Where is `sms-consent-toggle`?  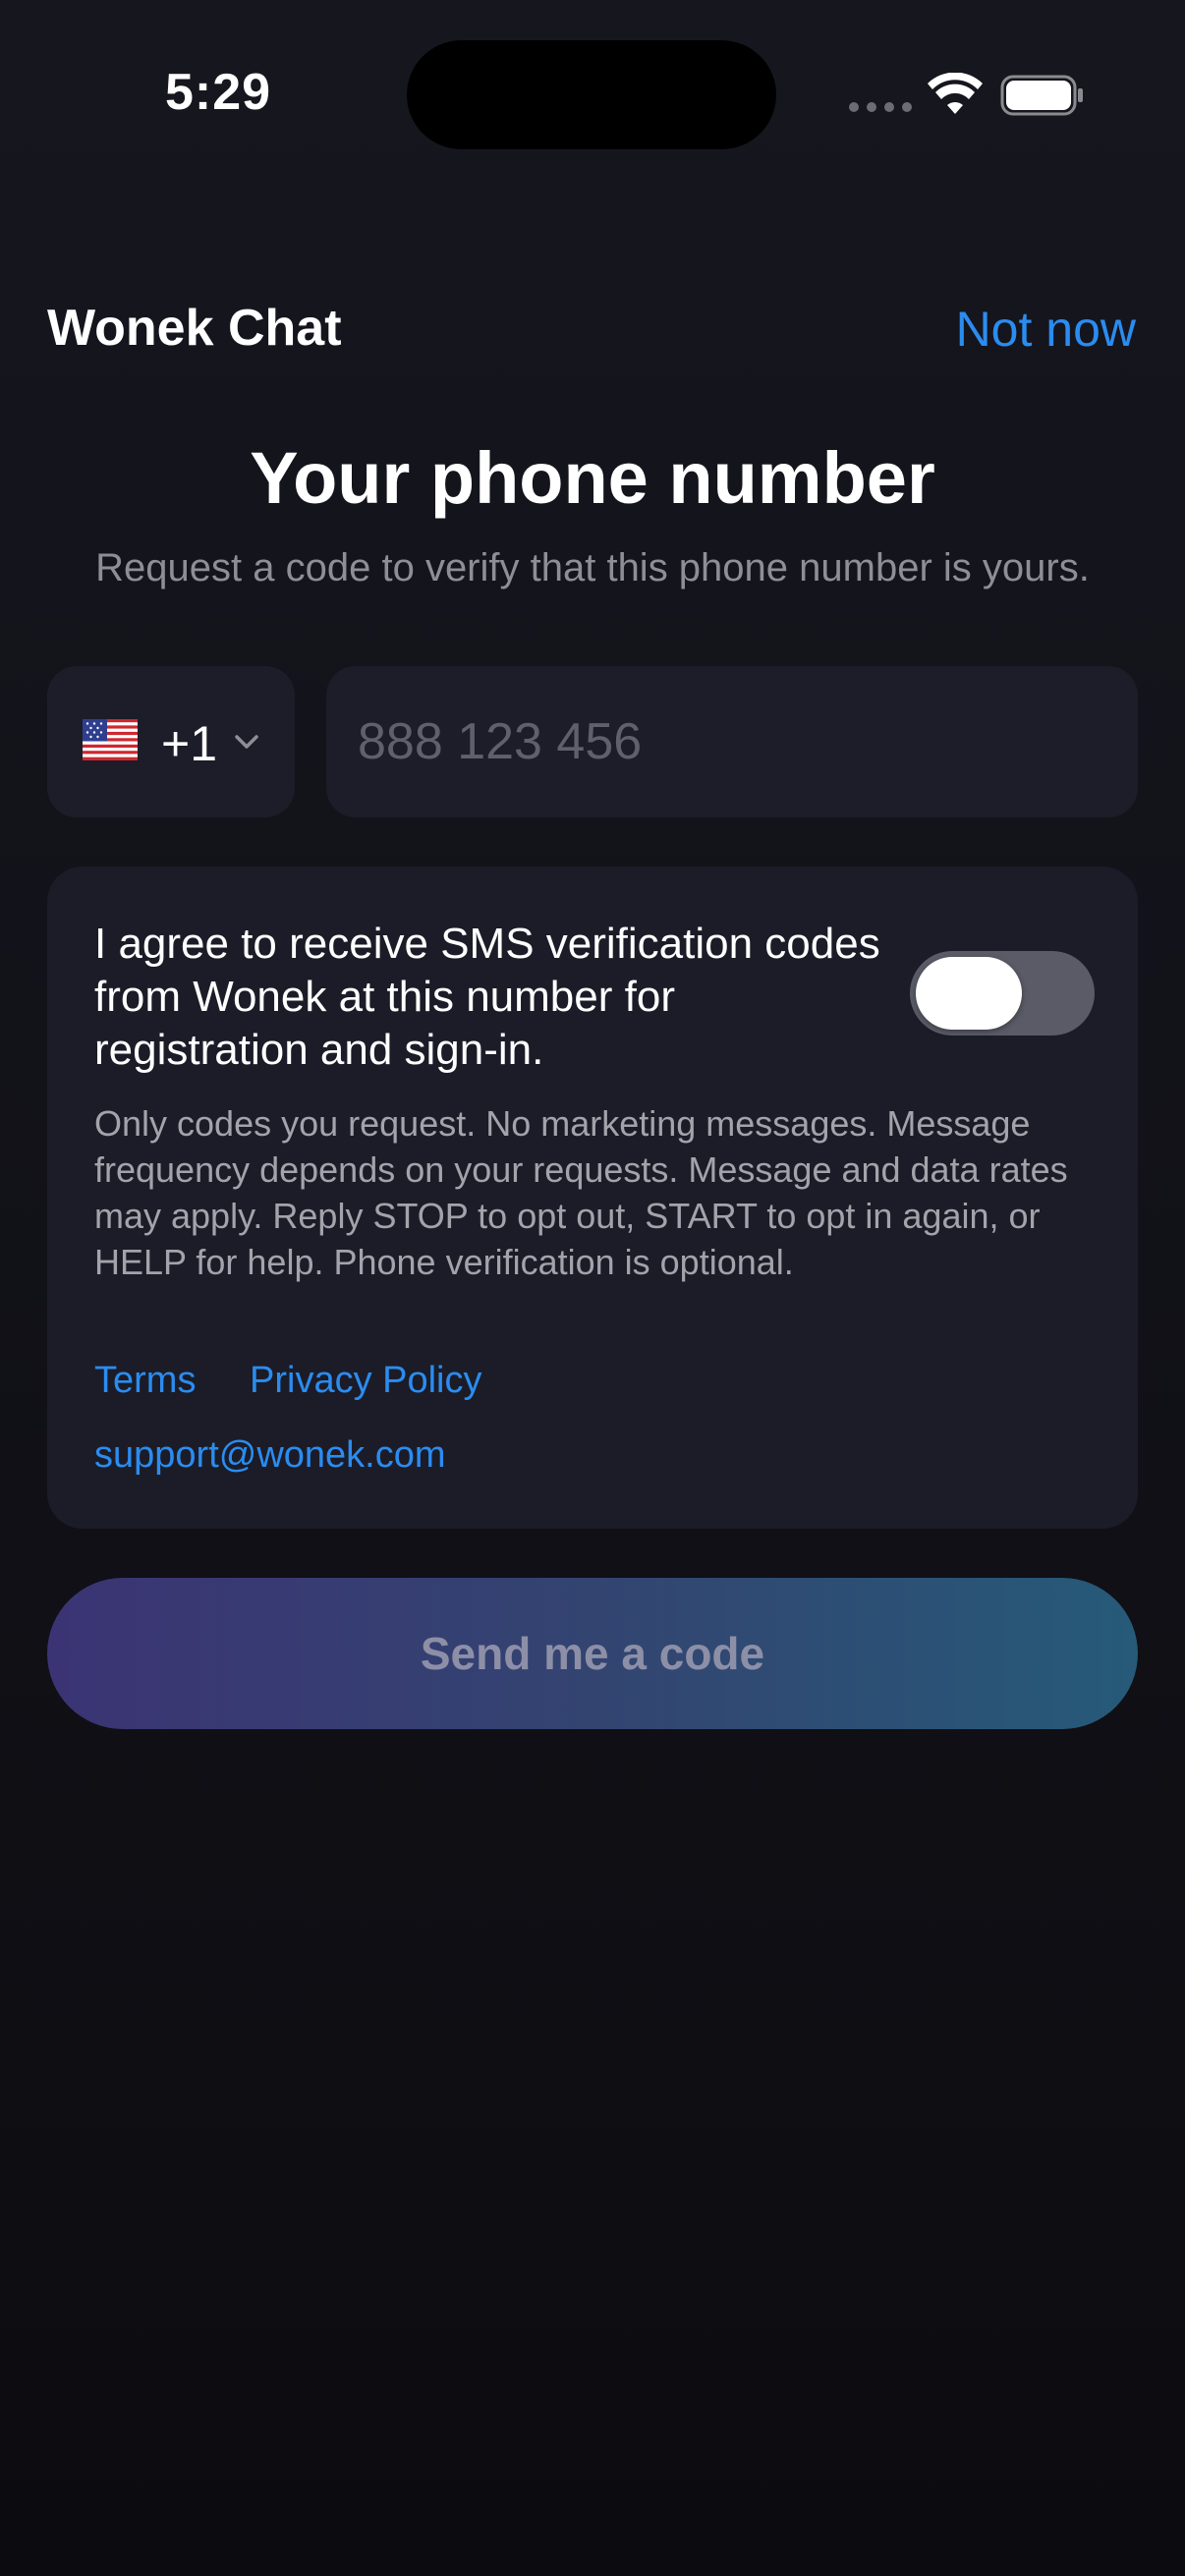
sms-consent-toggle is located at coordinates (1003, 993).